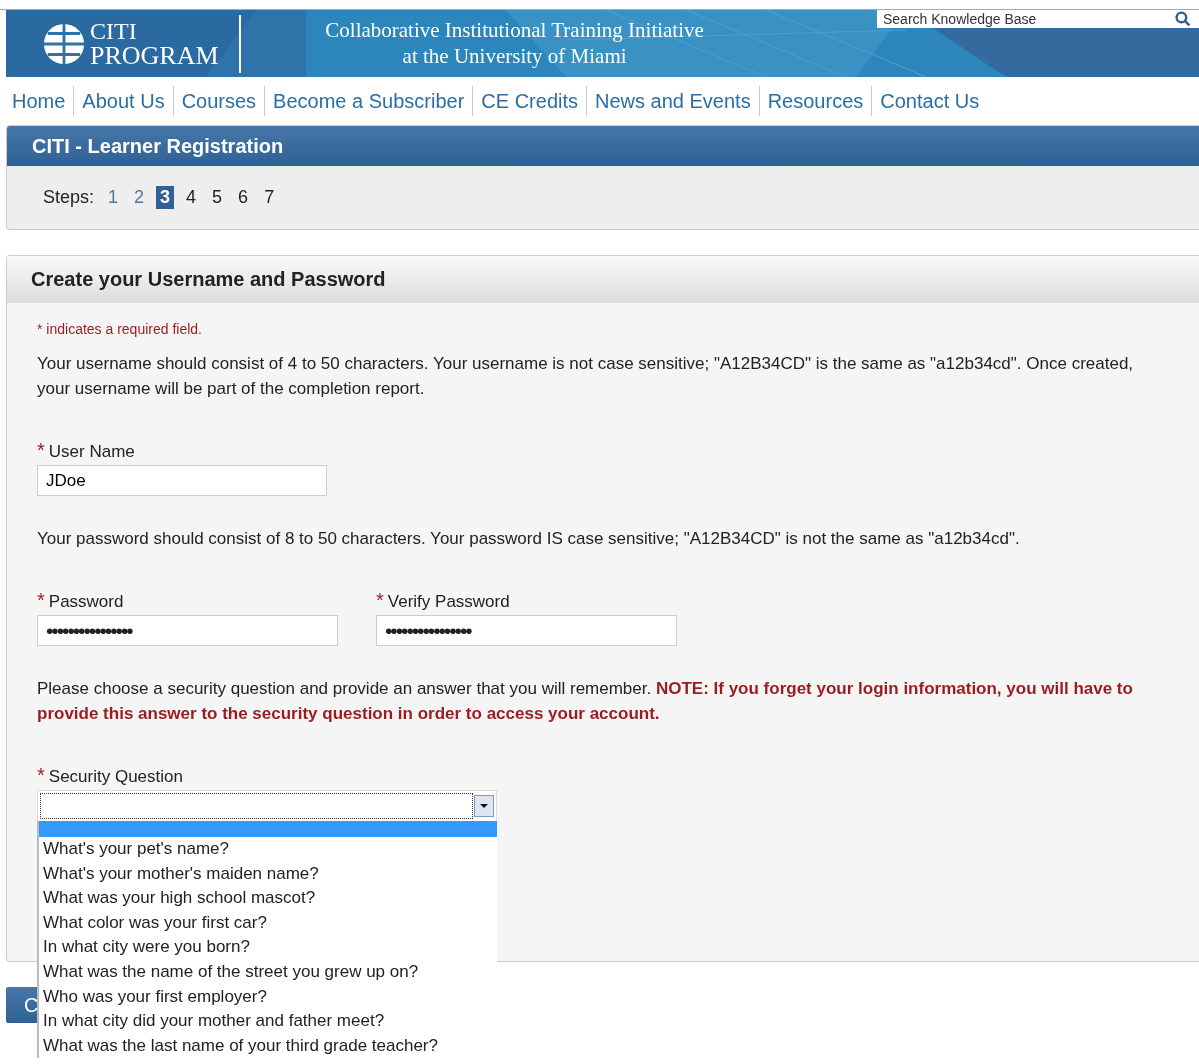 The width and height of the screenshot is (1199, 1064). I want to click on nav-link: Contact Us, so click(929, 101).